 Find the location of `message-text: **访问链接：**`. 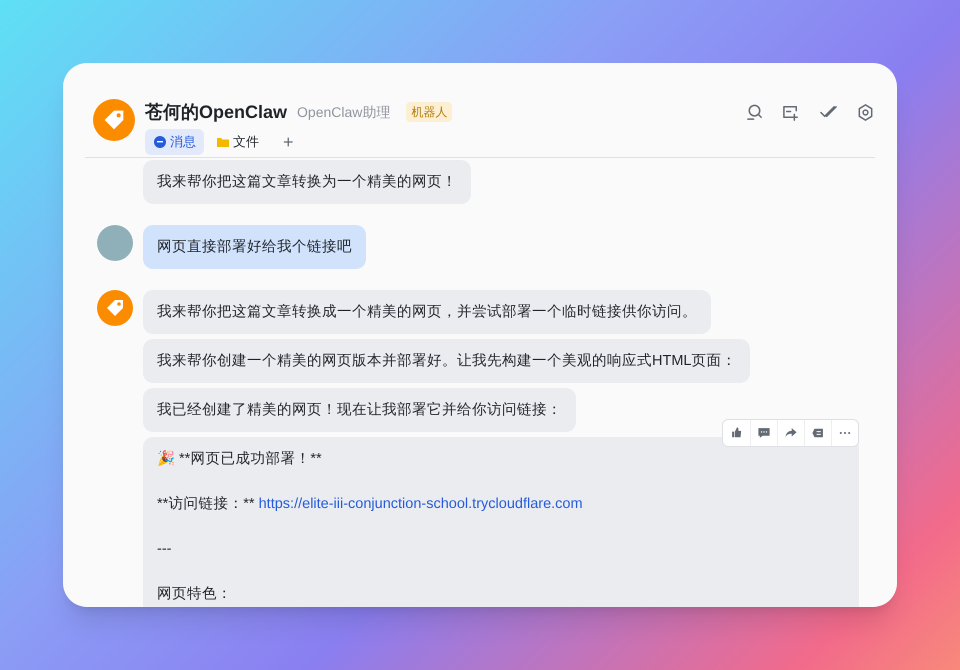

message-text: **访问链接：** is located at coordinates (206, 504).